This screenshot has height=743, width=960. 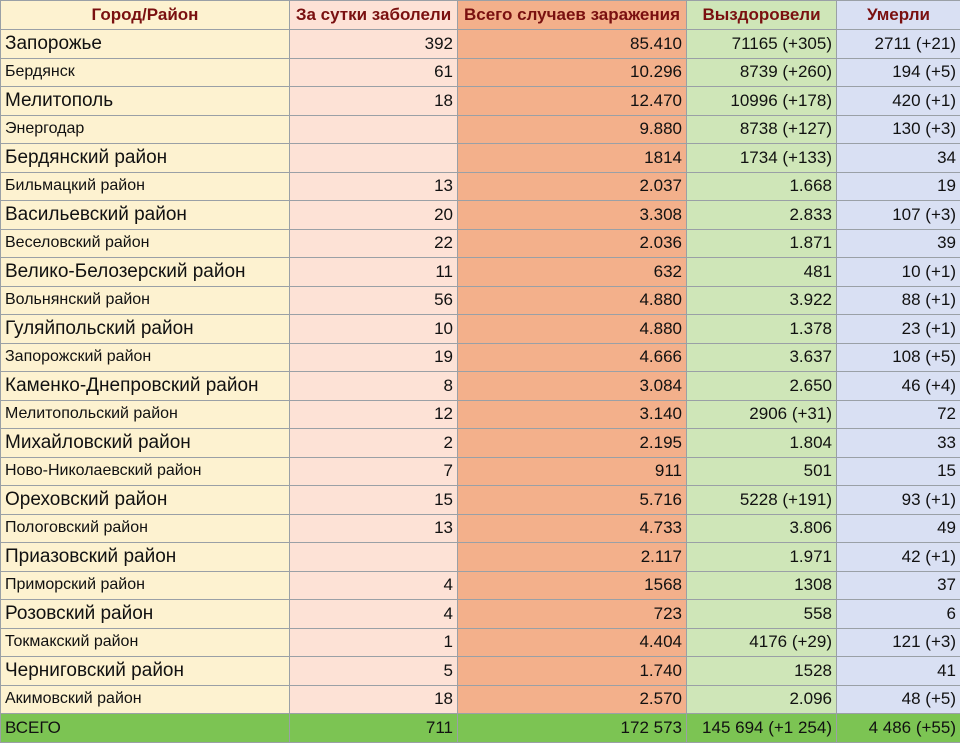 I want to click on cell-total-daily: 711, so click(x=374, y=728).